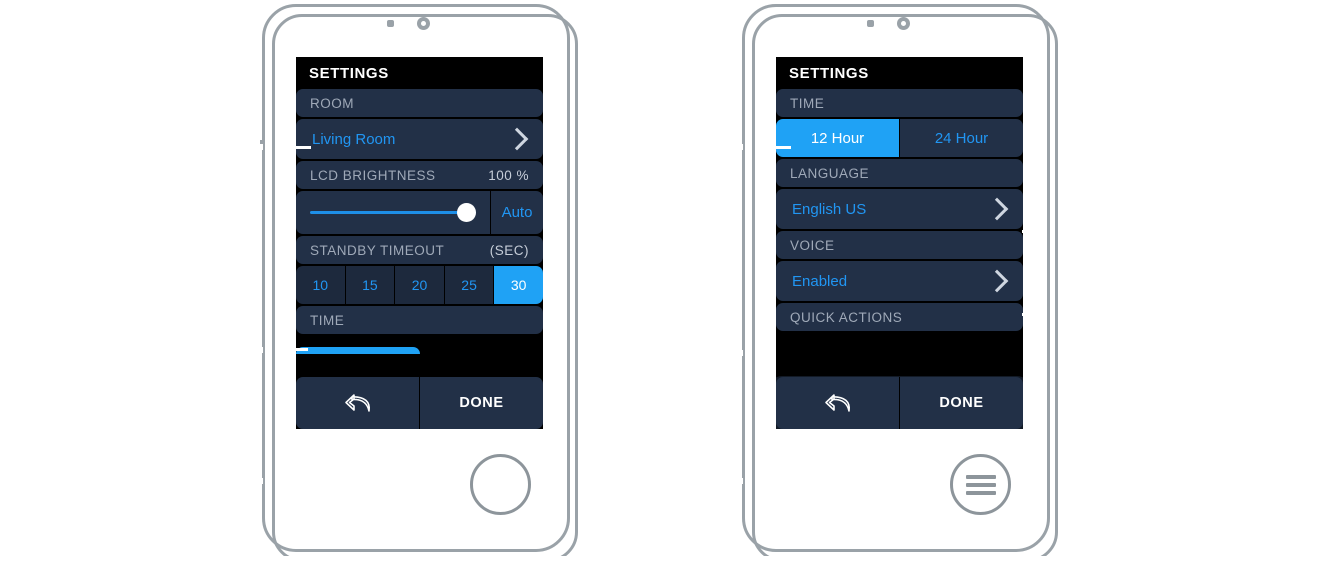  I want to click on section-header-label: STANDBY TIMEOUT, so click(377, 250).